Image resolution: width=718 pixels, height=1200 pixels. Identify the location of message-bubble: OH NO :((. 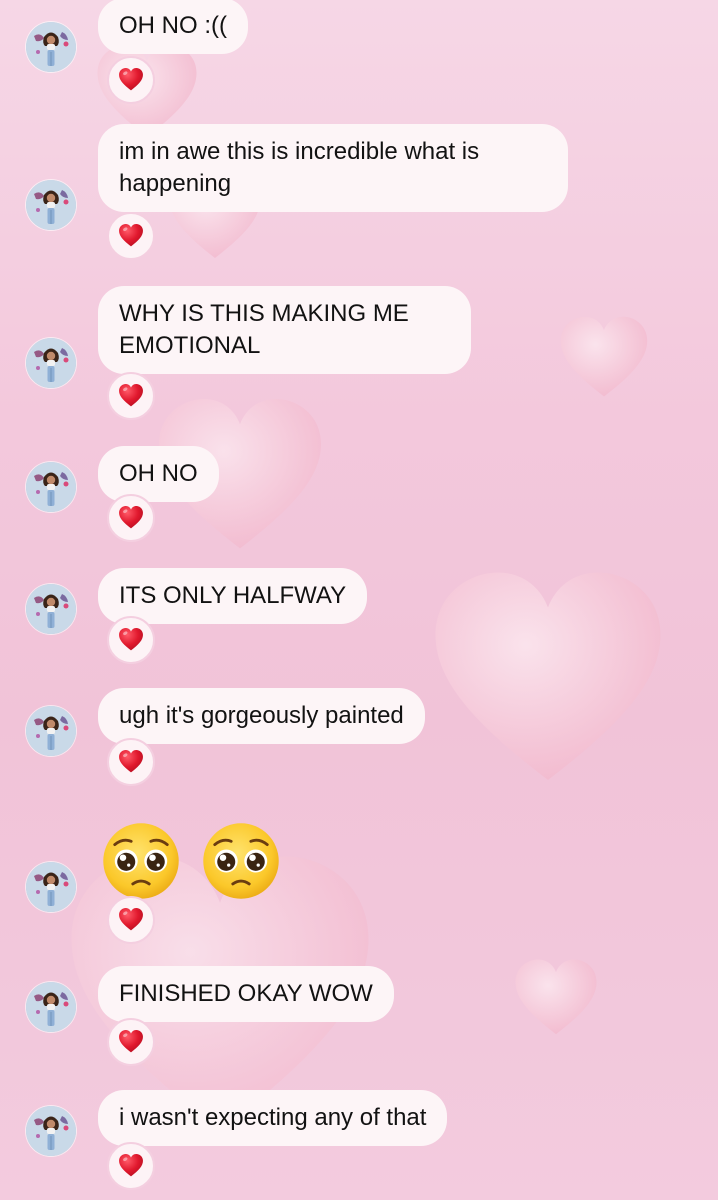
(173, 27).